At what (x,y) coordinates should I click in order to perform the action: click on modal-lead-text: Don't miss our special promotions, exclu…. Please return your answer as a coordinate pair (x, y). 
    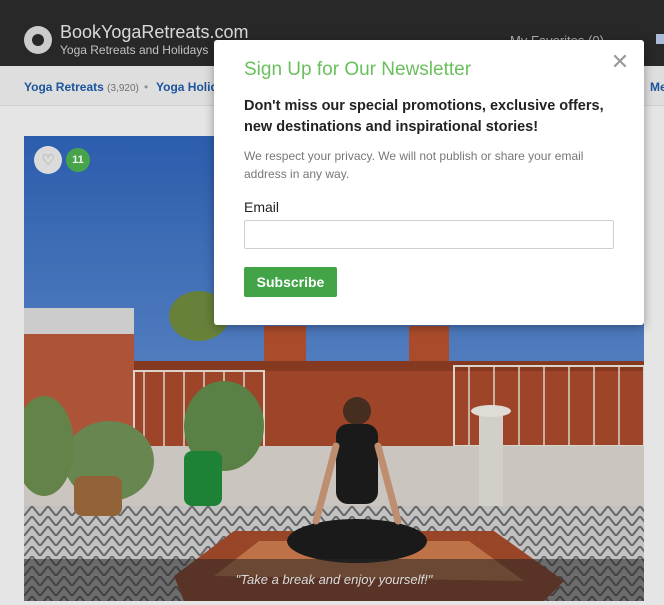
    Looking at the image, I should click on (424, 116).